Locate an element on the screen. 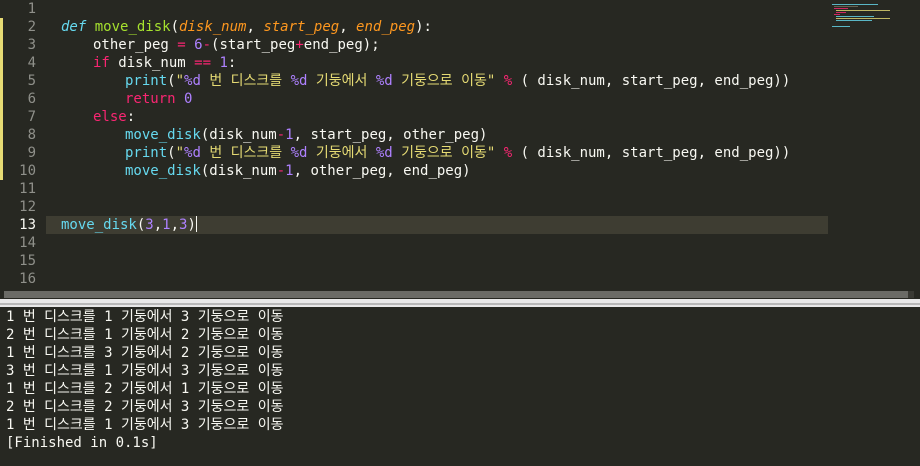  operator: + is located at coordinates (299, 45).